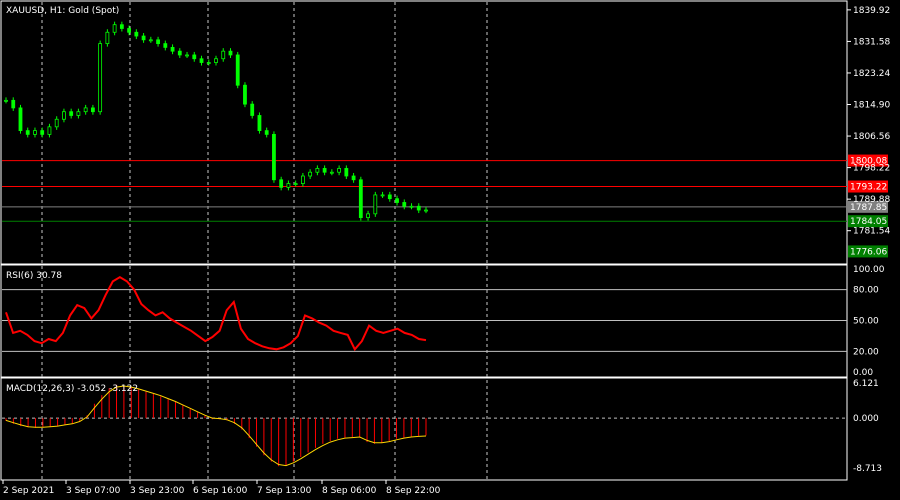 This screenshot has width=900, height=500. Describe the element at coordinates (866, 352) in the screenshot. I see `rsi-axis-label: 20.00` at that location.